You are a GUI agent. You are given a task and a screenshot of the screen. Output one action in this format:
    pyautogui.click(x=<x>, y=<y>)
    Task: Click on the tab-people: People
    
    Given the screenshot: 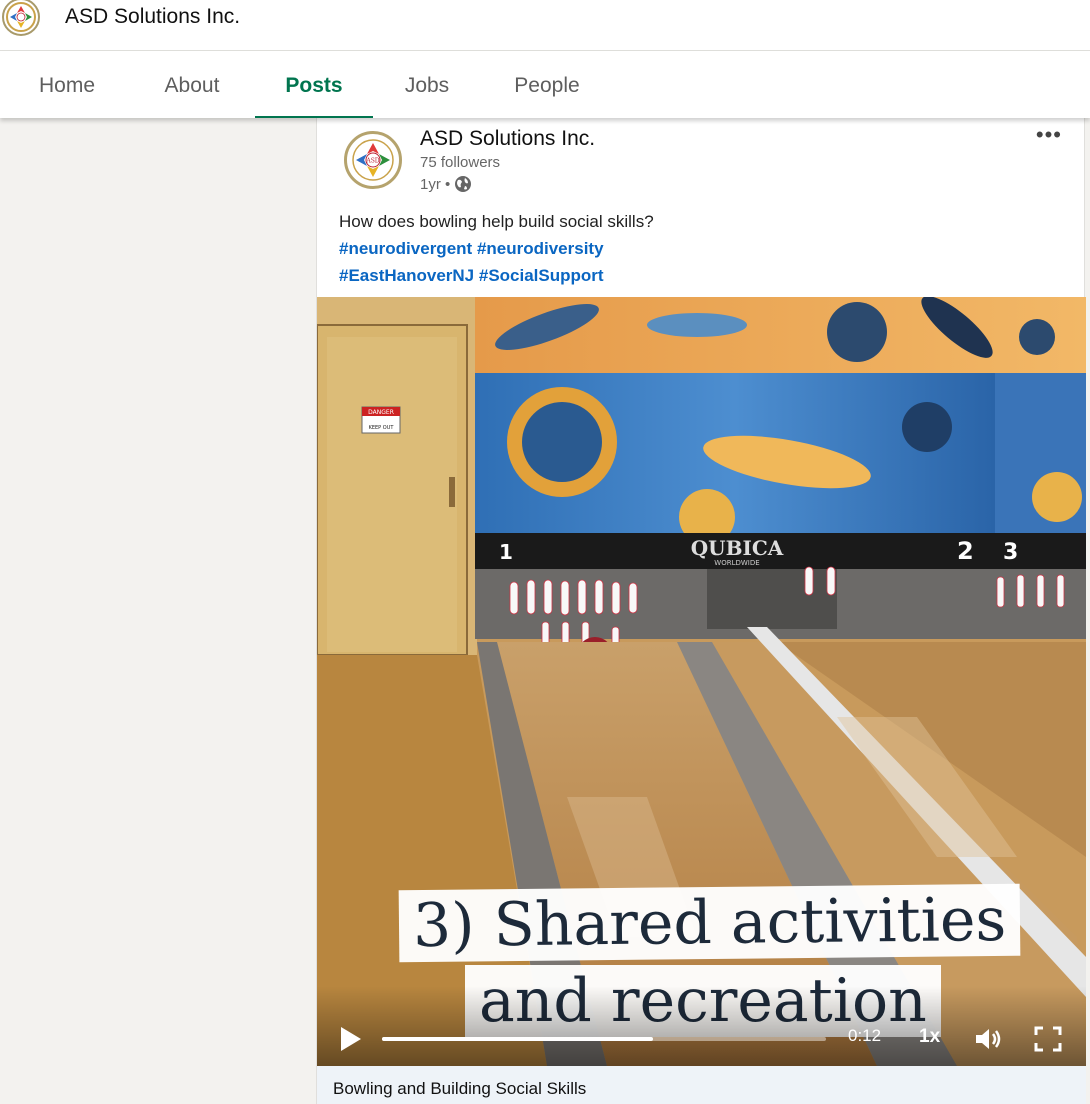 What is the action you would take?
    pyautogui.click(x=547, y=84)
    